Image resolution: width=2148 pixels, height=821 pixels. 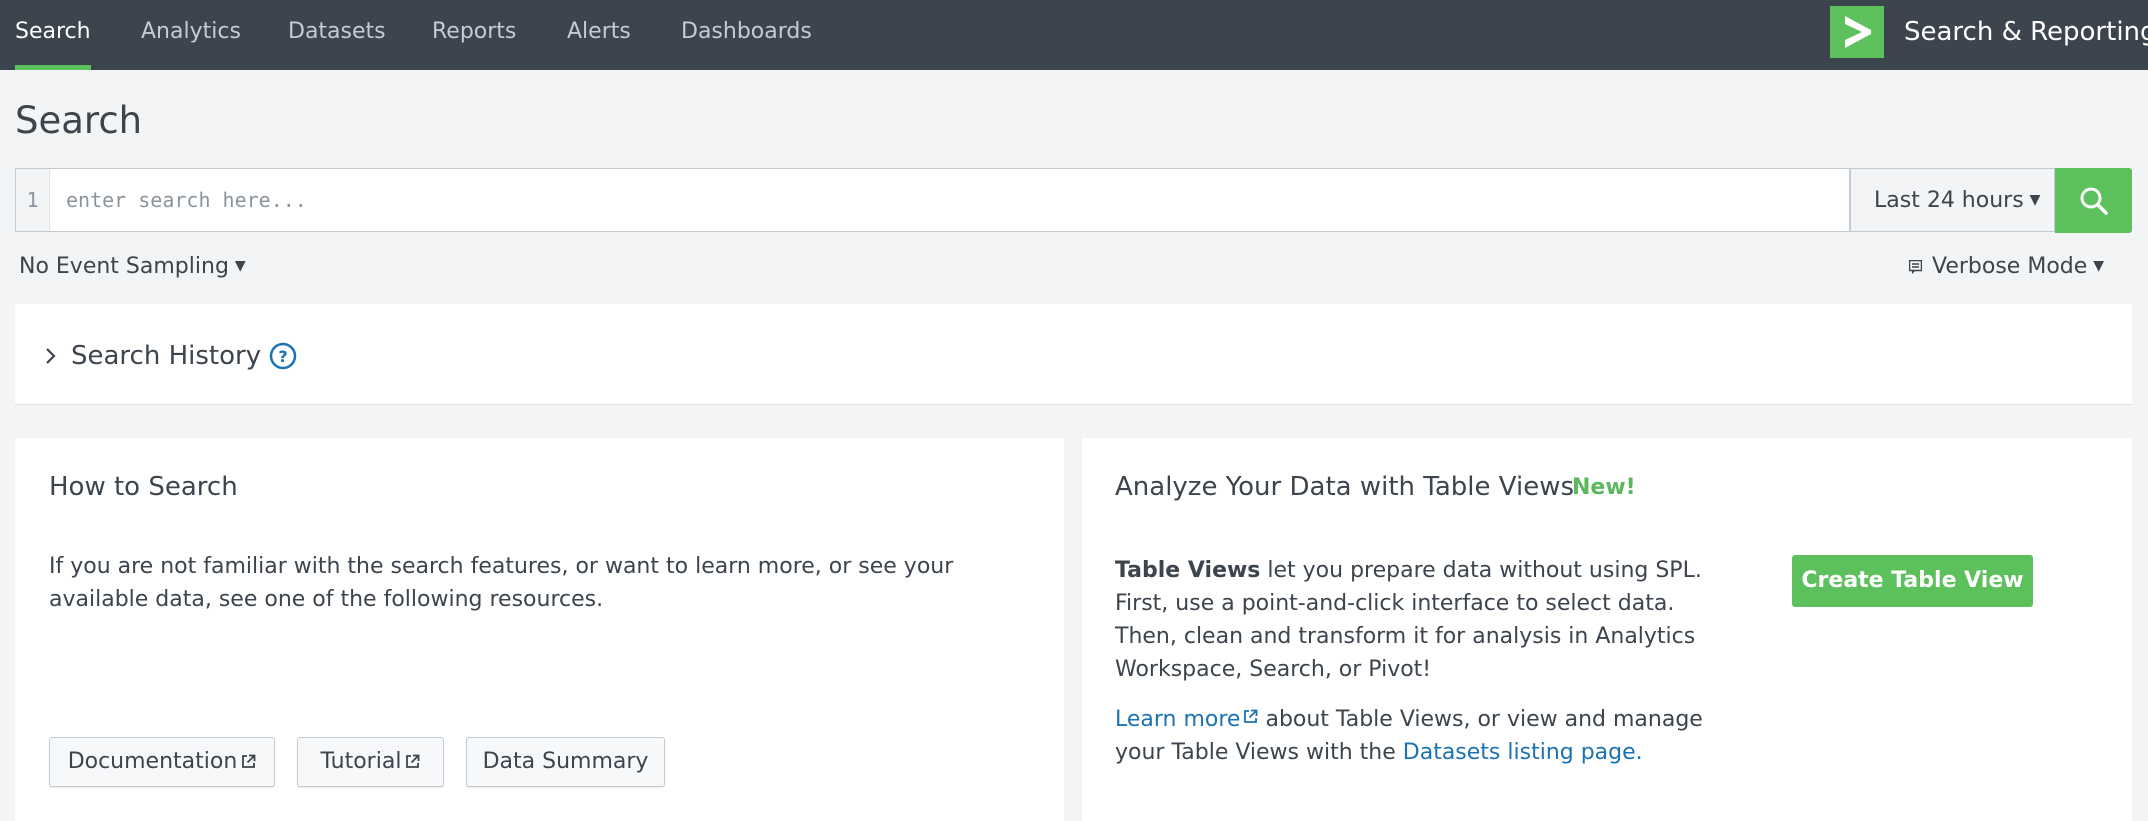 I want to click on app-title: Search & Reporting, so click(x=2026, y=32).